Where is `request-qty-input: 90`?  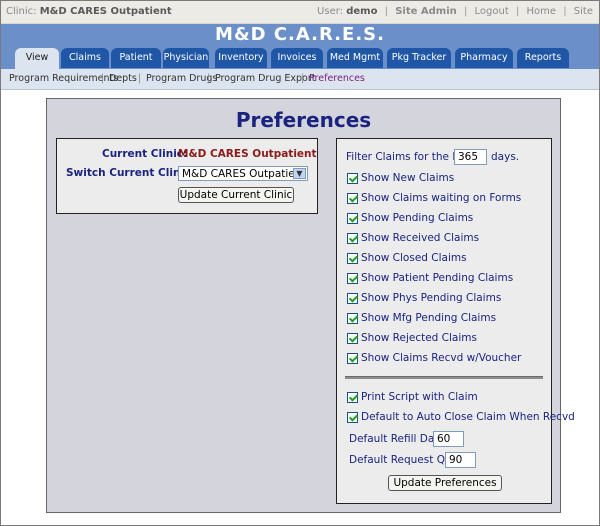
request-qty-input: 90 is located at coordinates (460, 460).